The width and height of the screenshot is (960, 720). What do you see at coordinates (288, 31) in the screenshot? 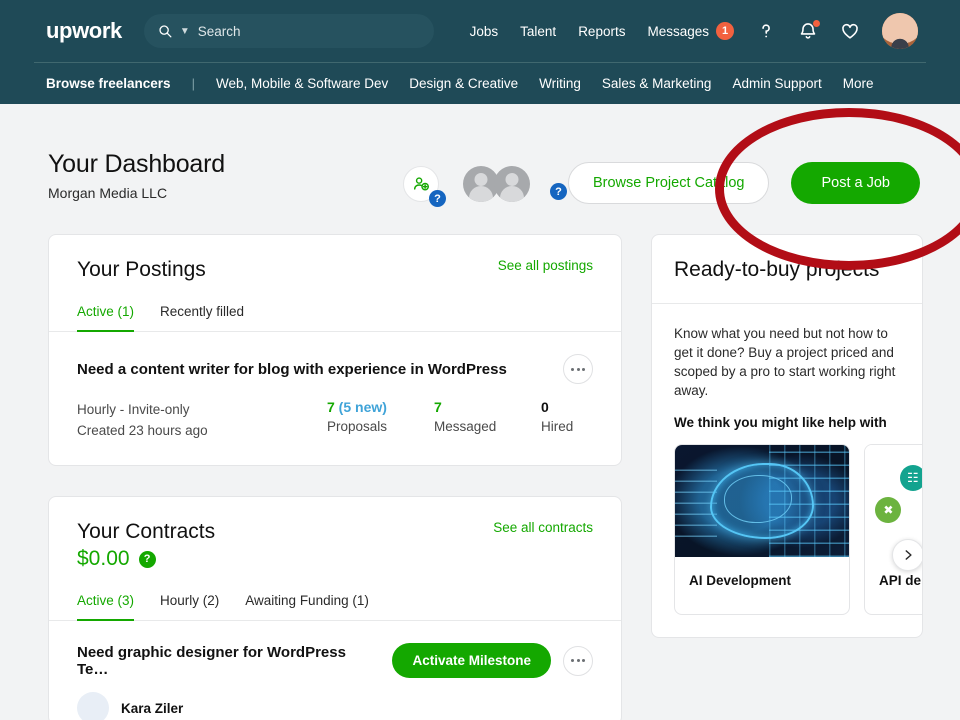
I see `search-bar: ▼ Search` at bounding box center [288, 31].